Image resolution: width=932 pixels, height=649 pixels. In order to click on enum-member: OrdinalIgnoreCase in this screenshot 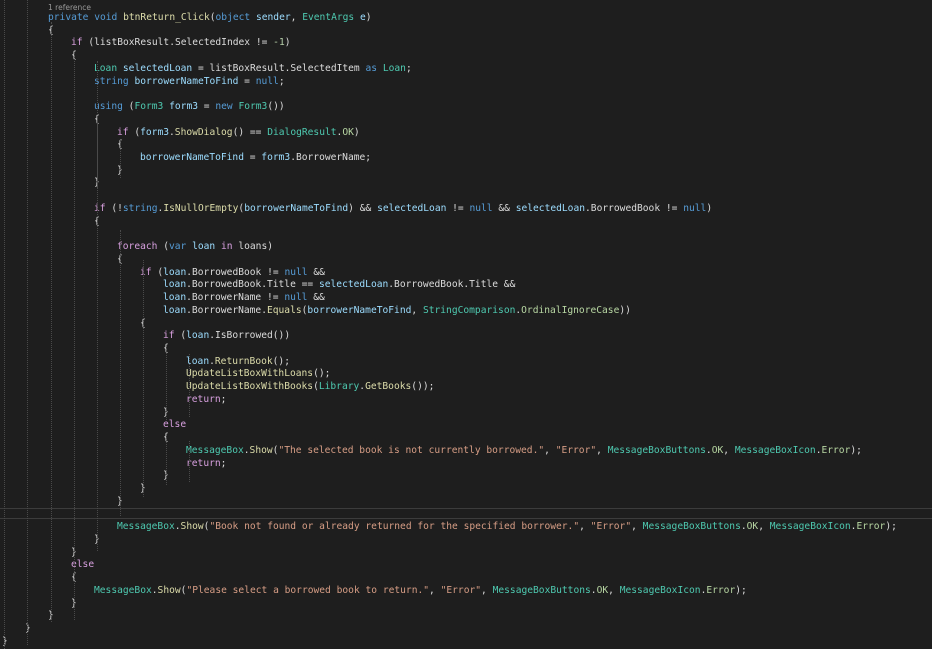, I will do `click(570, 310)`.